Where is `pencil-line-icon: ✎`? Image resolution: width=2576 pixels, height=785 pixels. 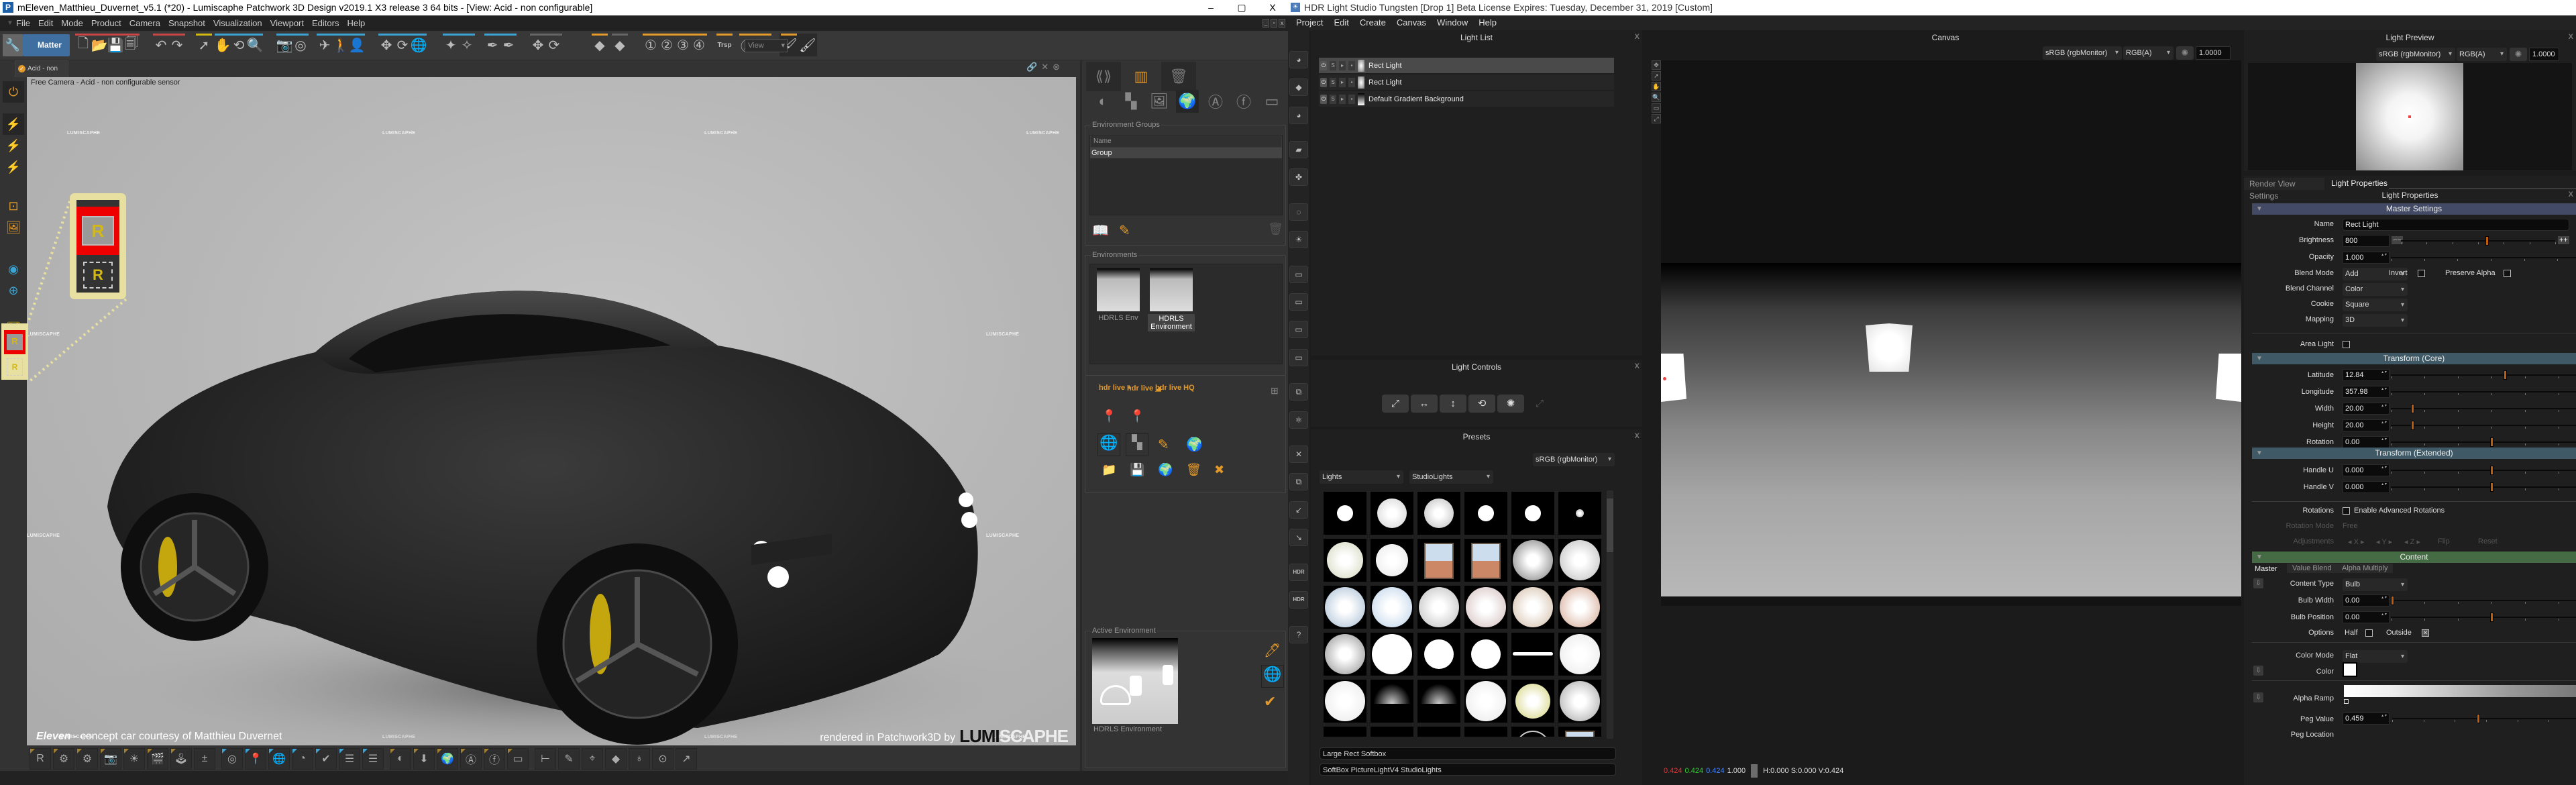
pencil-line-icon: ✎ is located at coordinates (569, 759).